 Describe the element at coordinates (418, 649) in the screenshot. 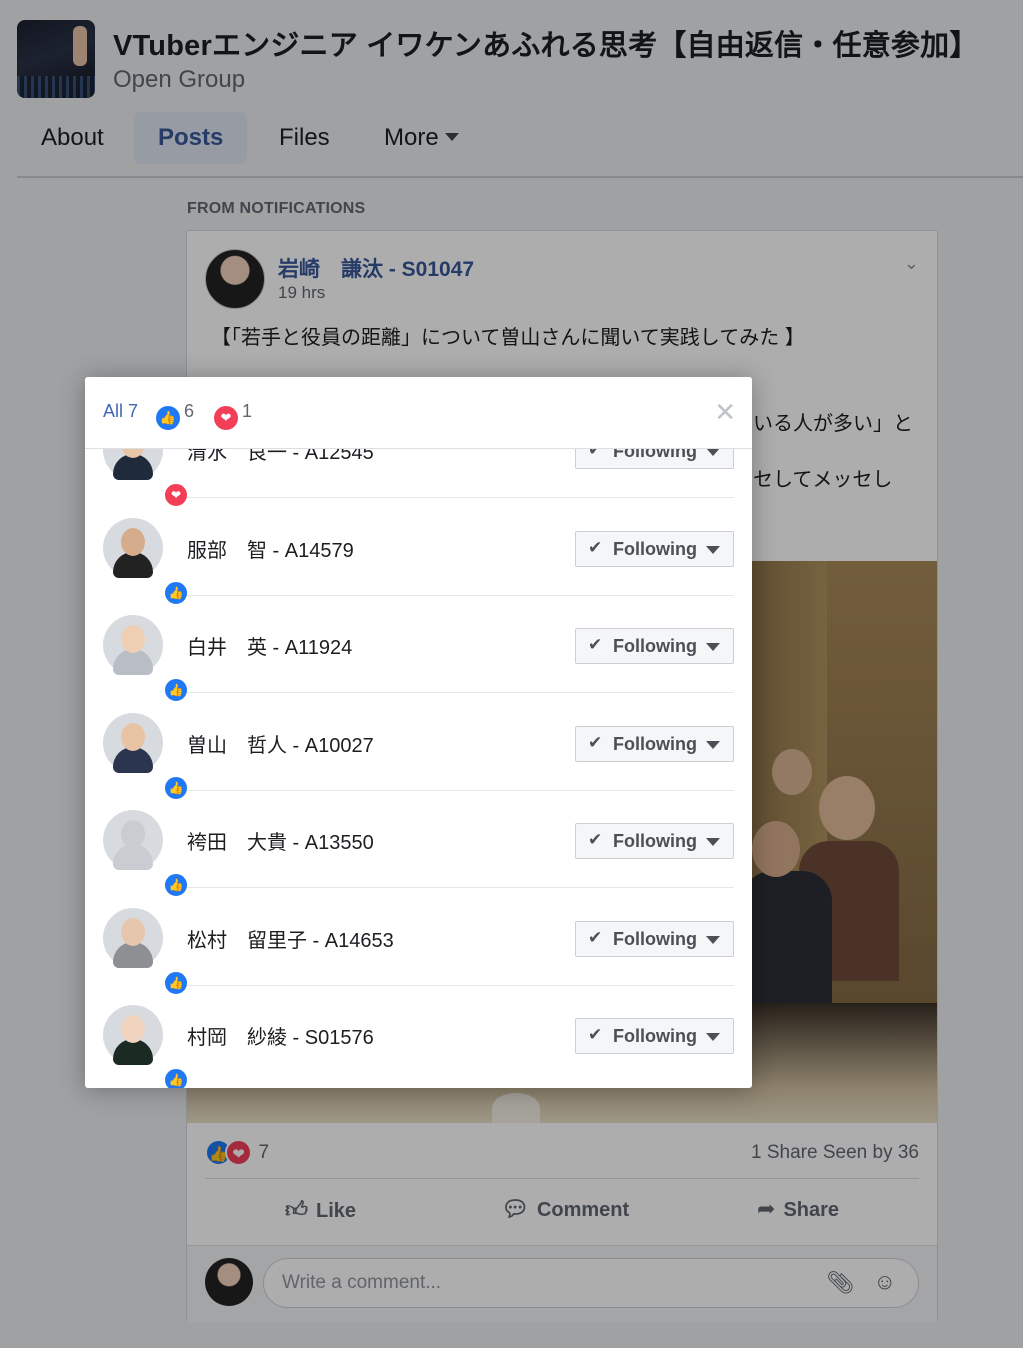

I see `reactor-row: 👍 白井 英 - A11924 ✔ Following` at that location.